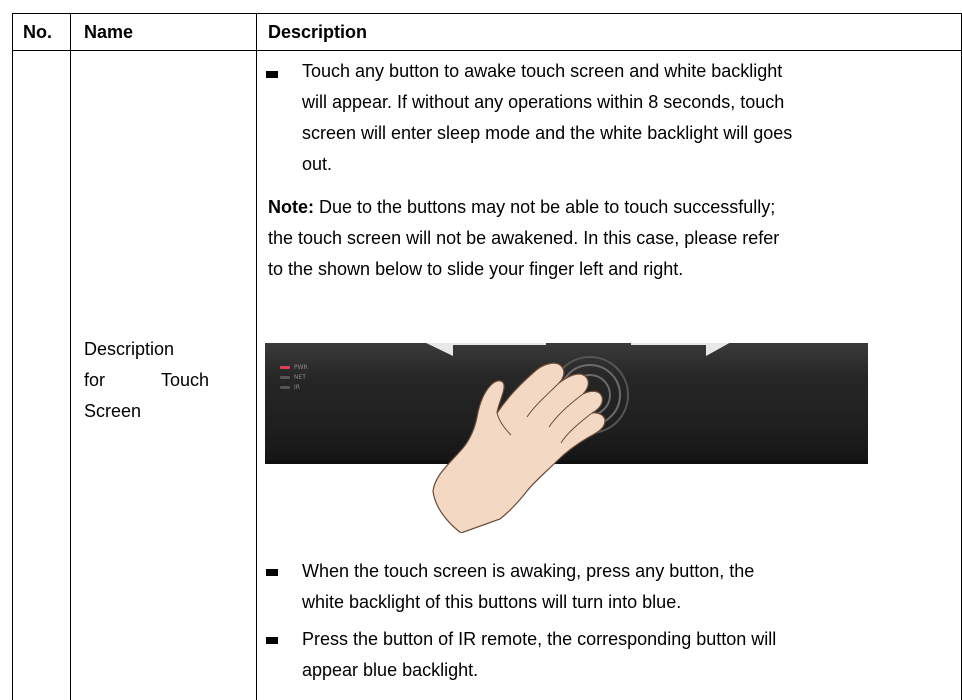  What do you see at coordinates (519, 447) in the screenshot?
I see `hand-icon` at bounding box center [519, 447].